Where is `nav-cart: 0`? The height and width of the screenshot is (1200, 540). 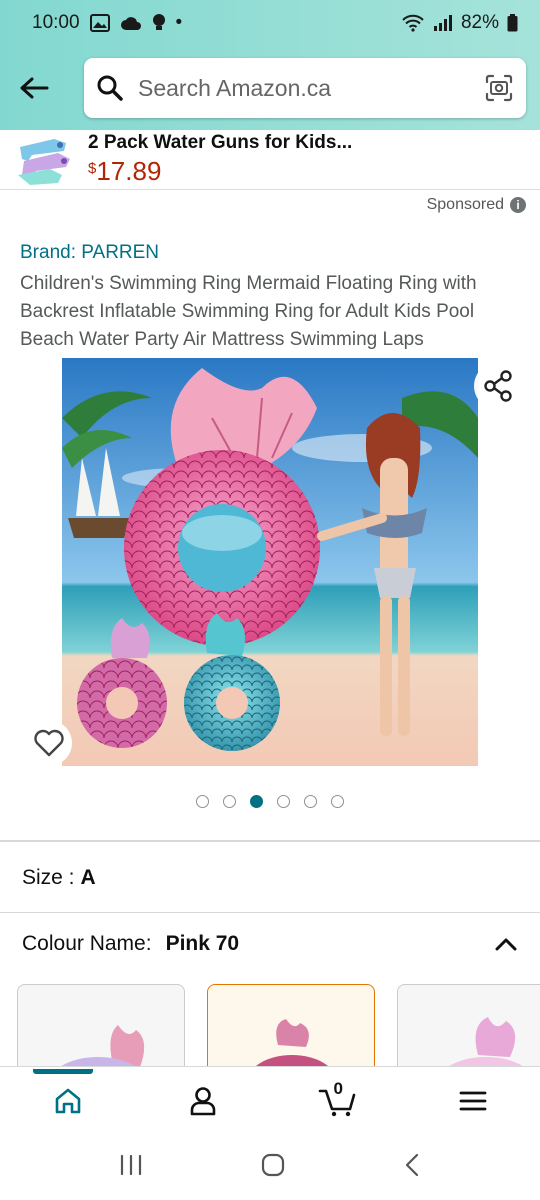
nav-cart: 0 is located at coordinates (338, 1101).